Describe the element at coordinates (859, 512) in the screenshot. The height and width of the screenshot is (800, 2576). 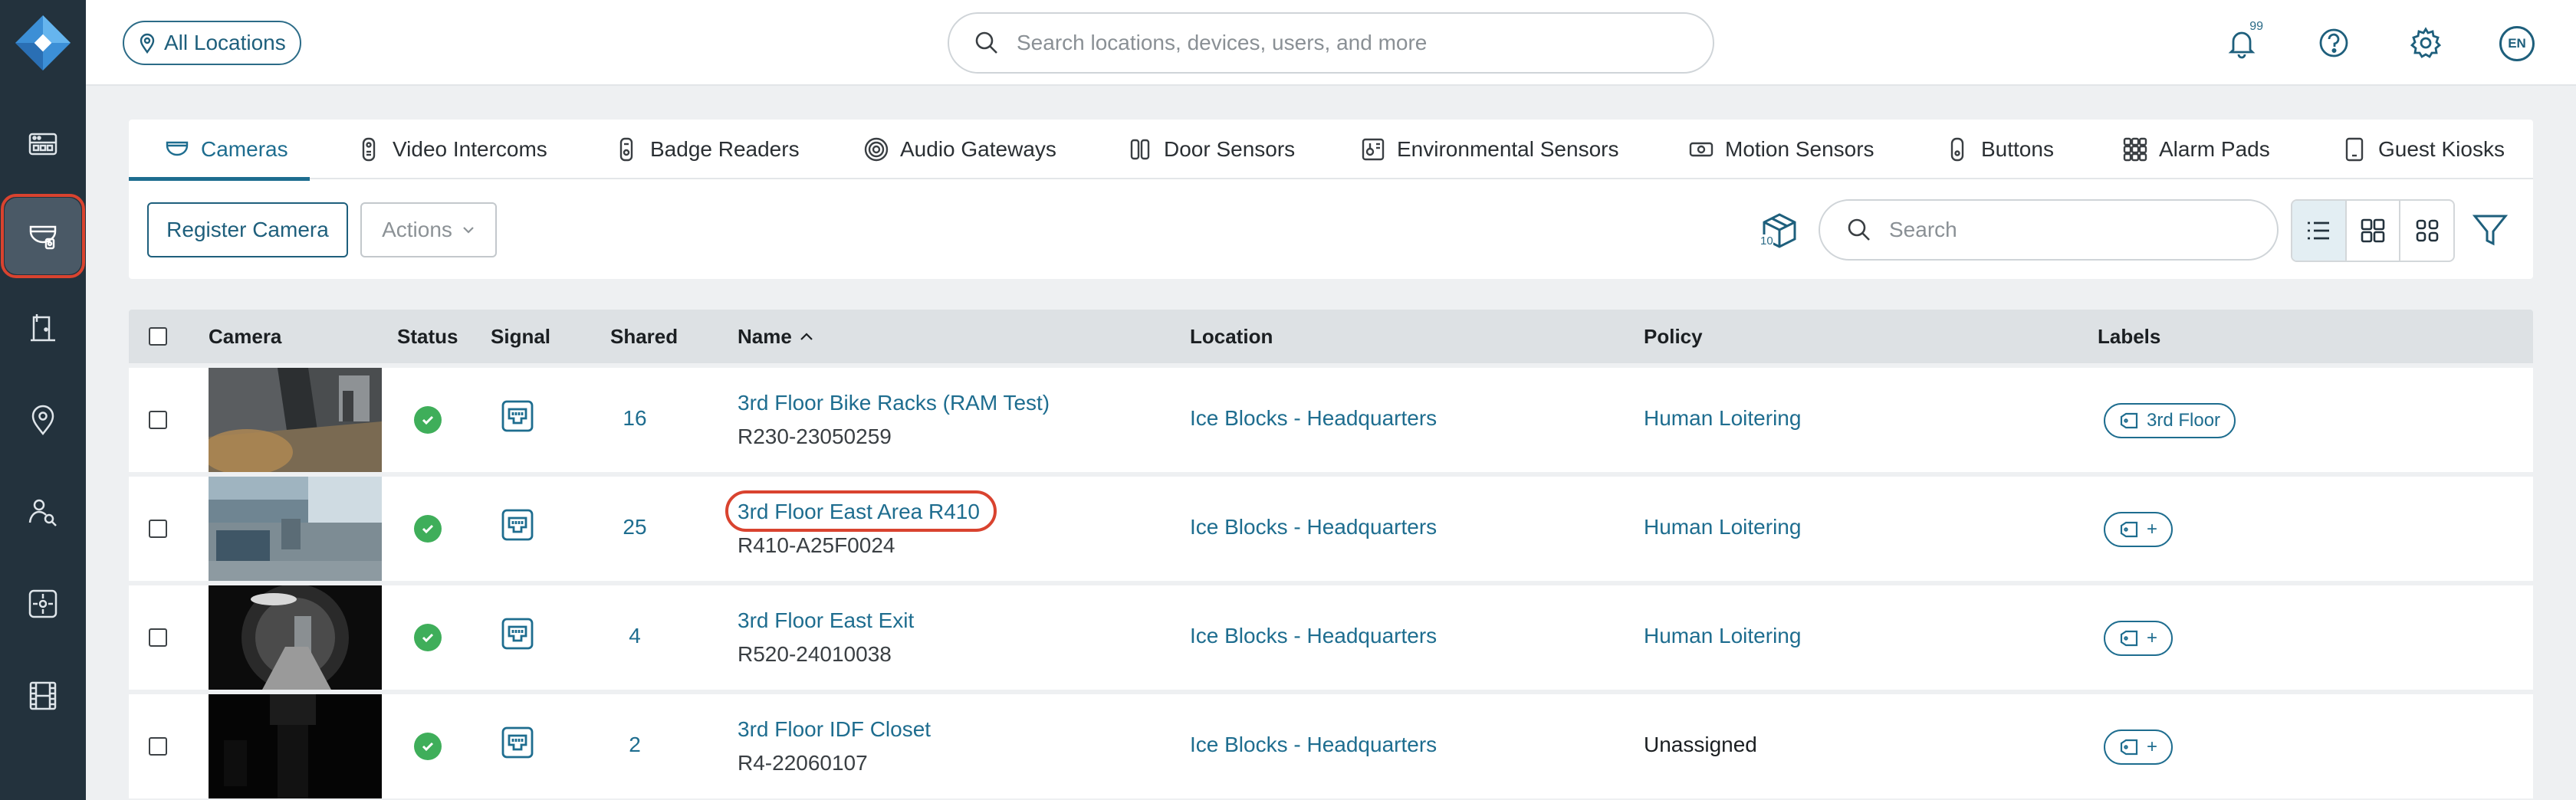
I see `camera-name-link: 3rd Floor East Area R410` at that location.